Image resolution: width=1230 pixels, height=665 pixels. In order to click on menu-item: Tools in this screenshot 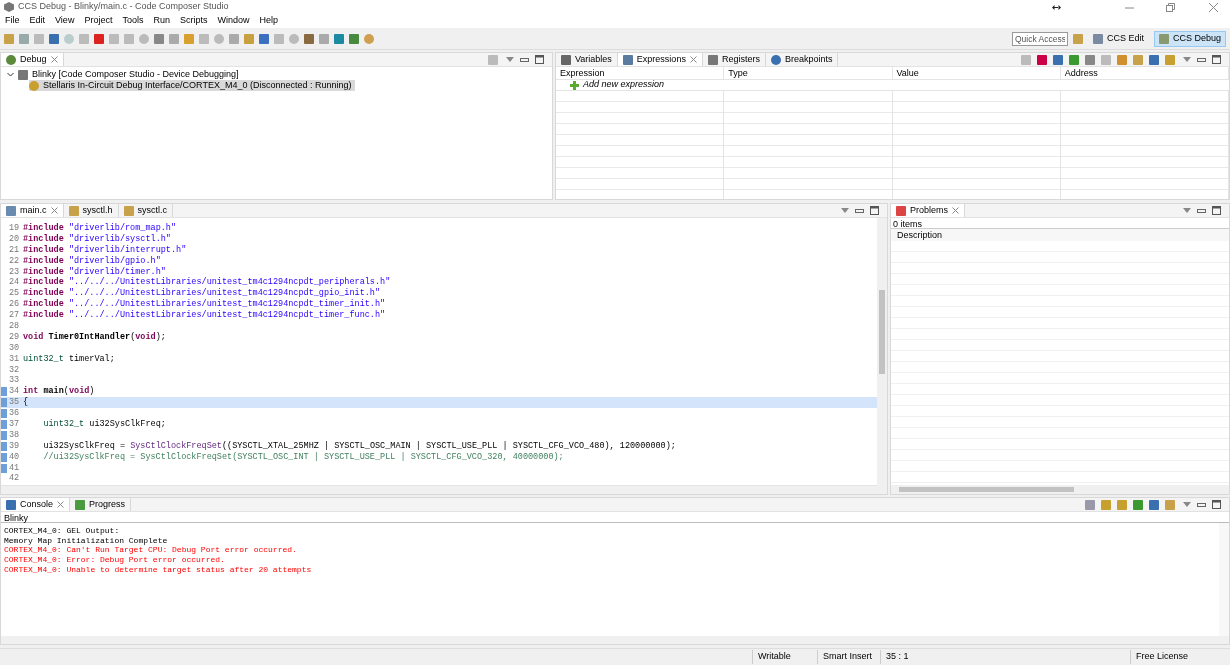, I will do `click(133, 21)`.